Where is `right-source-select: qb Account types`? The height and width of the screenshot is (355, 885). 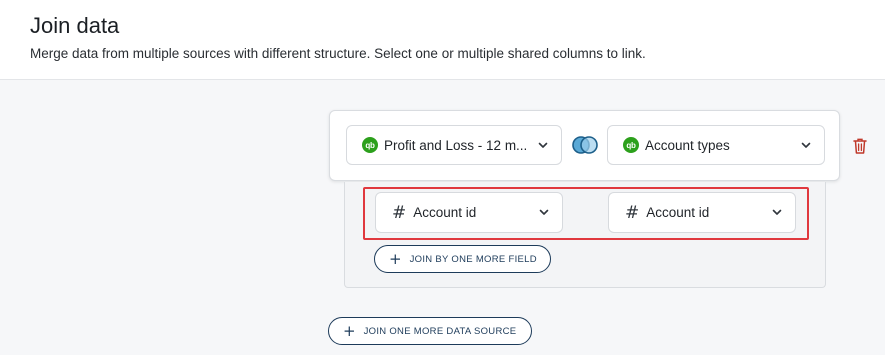
right-source-select: qb Account types is located at coordinates (716, 145).